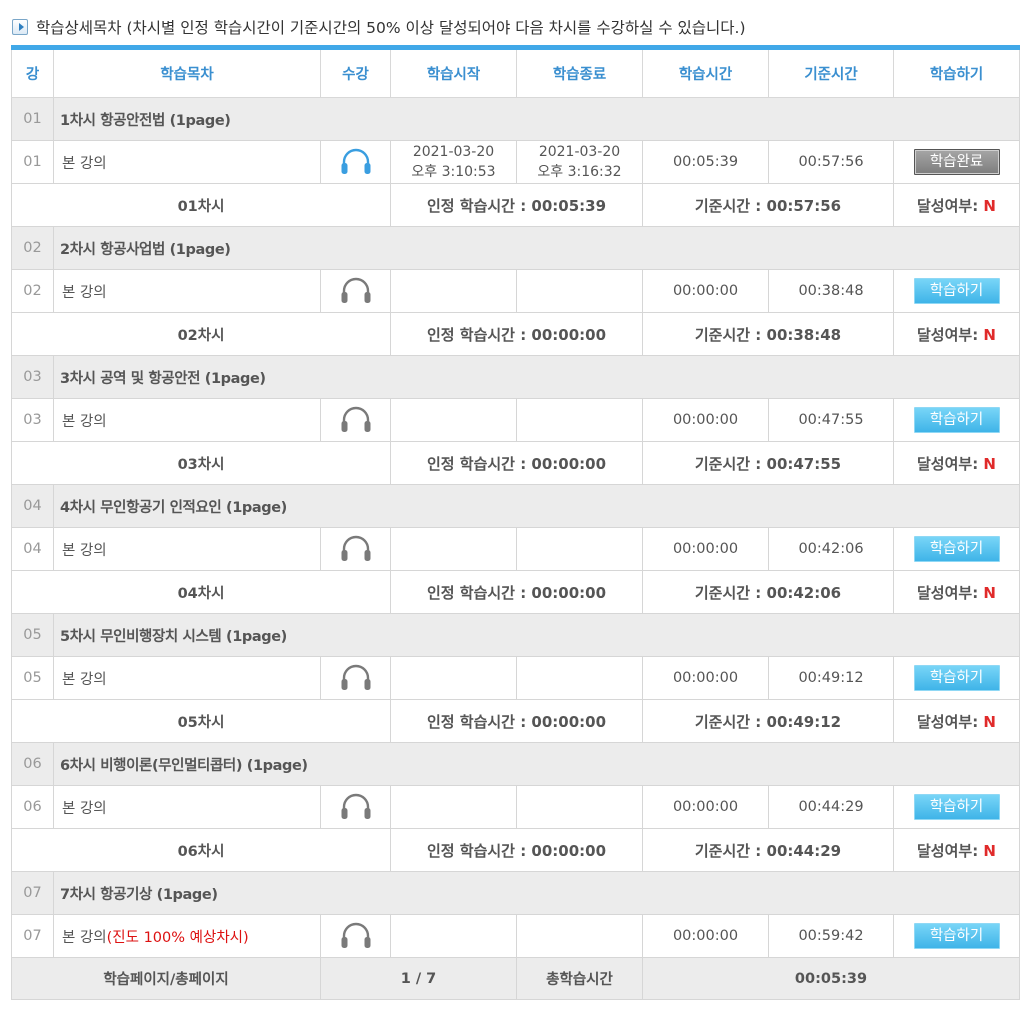 The height and width of the screenshot is (1012, 1030). Describe the element at coordinates (355, 71) in the screenshot. I see `col-header-listen: 수강` at that location.